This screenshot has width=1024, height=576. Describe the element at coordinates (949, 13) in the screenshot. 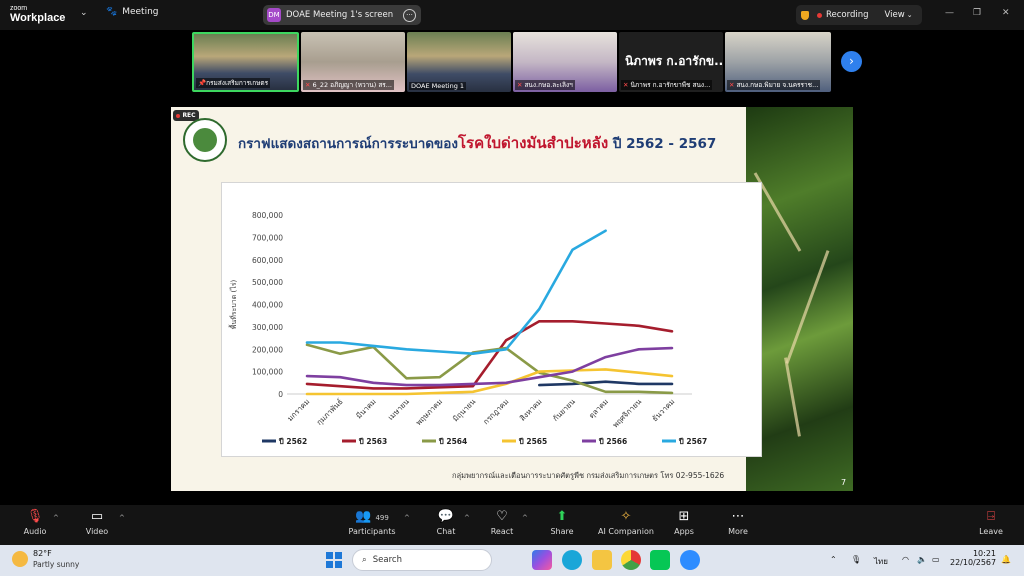

I see `minimize-icon: —` at that location.